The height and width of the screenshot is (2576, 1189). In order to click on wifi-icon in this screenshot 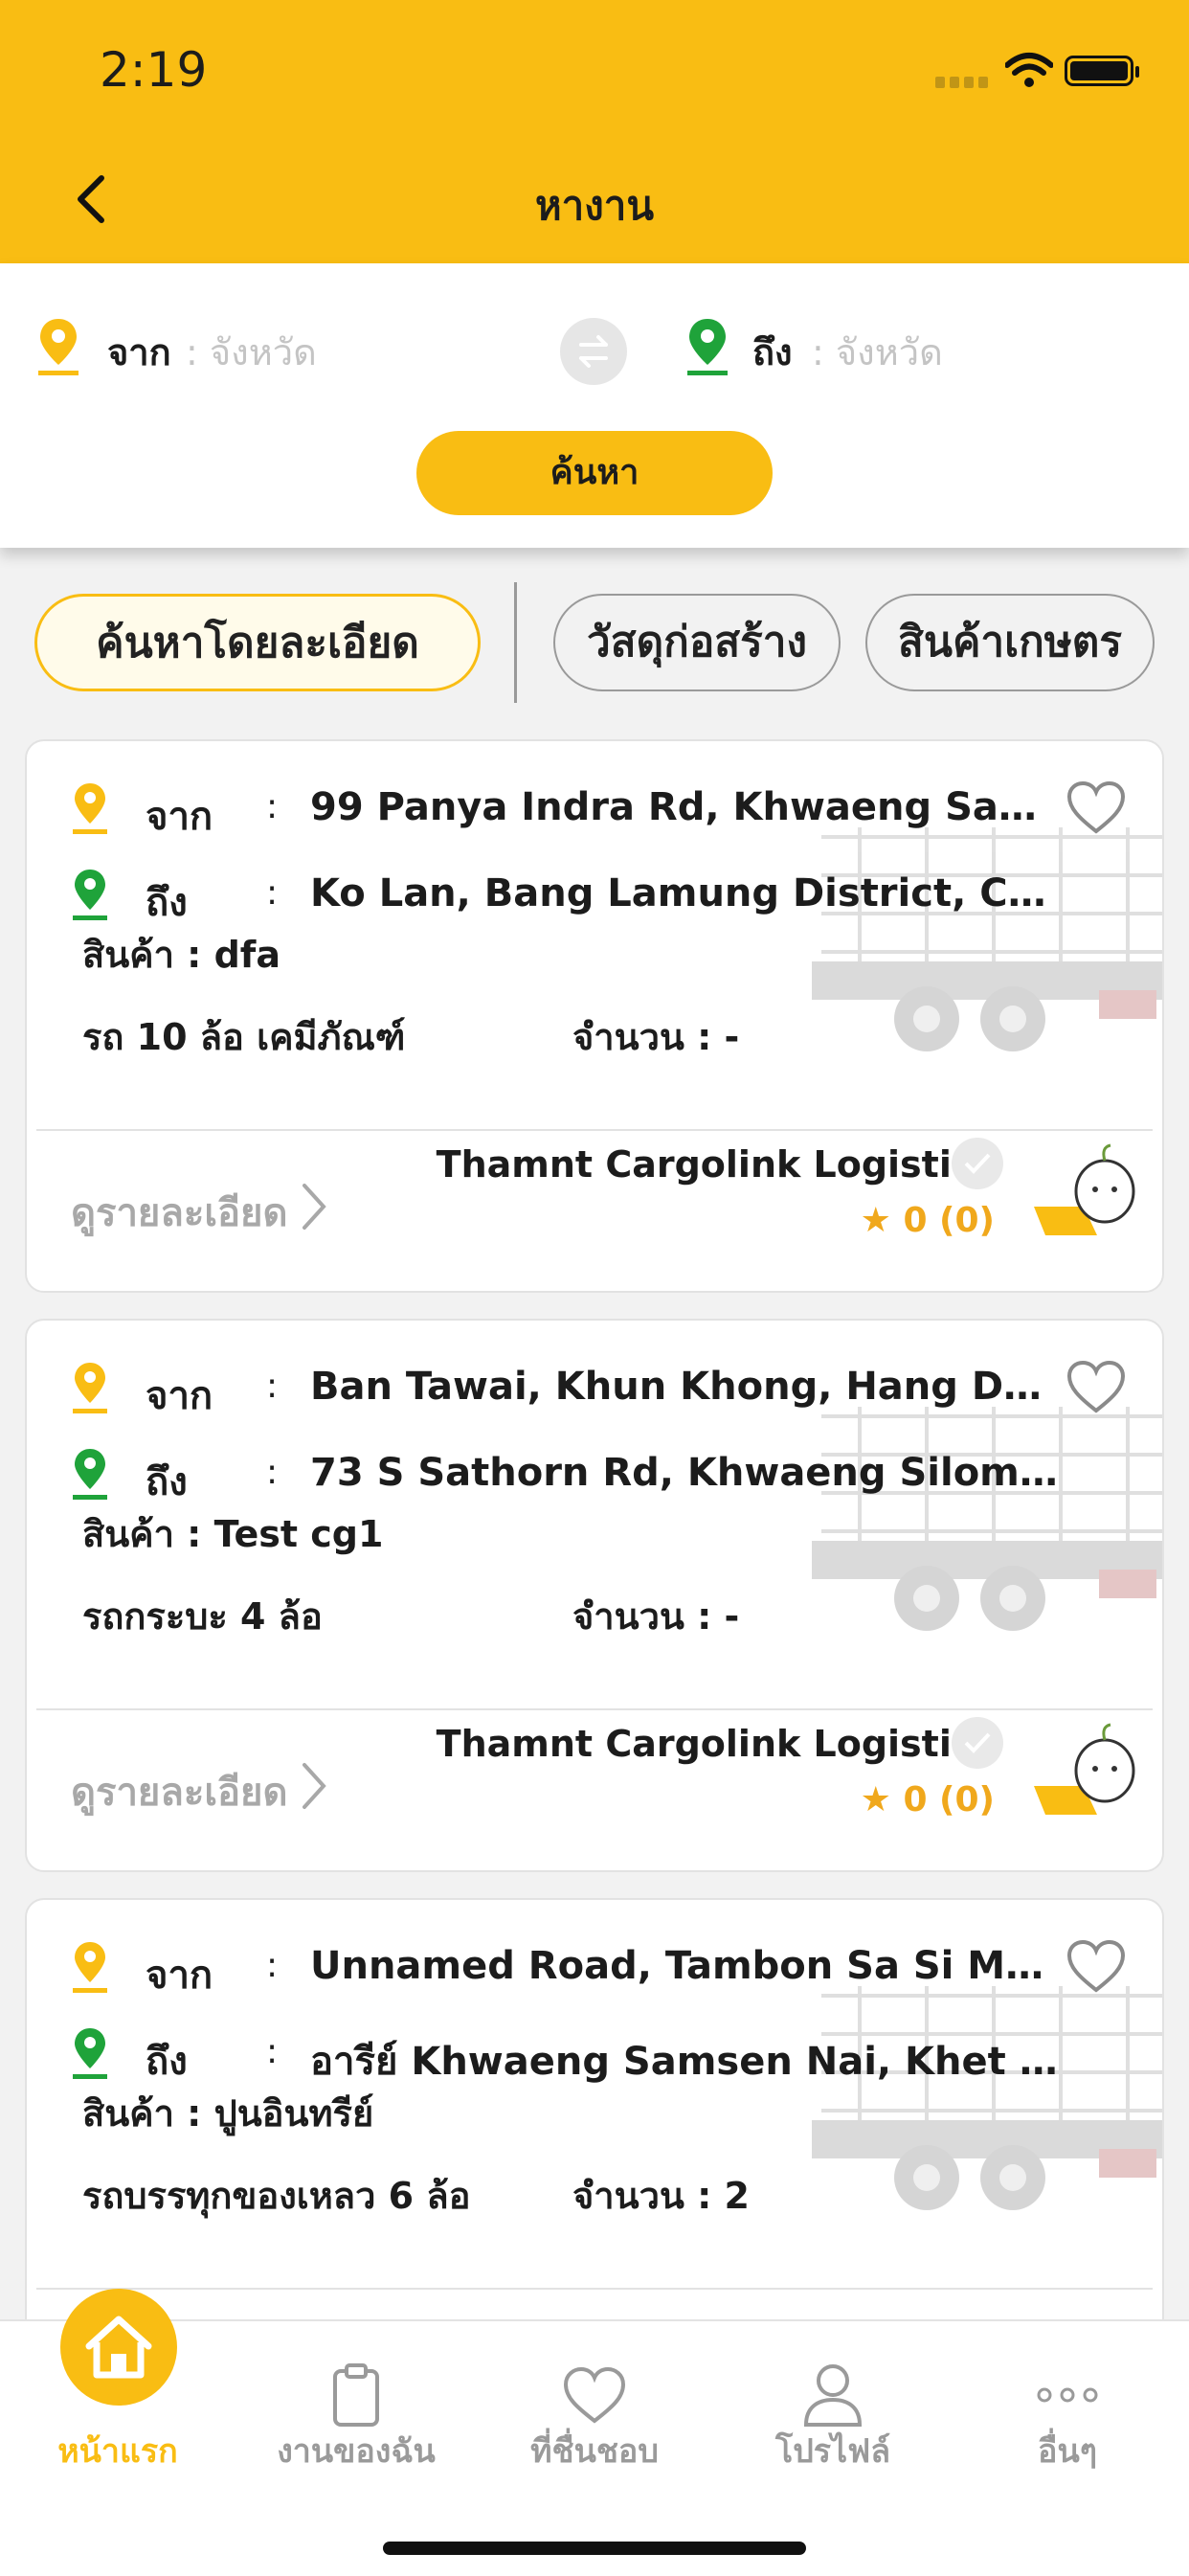, I will do `click(1029, 70)`.